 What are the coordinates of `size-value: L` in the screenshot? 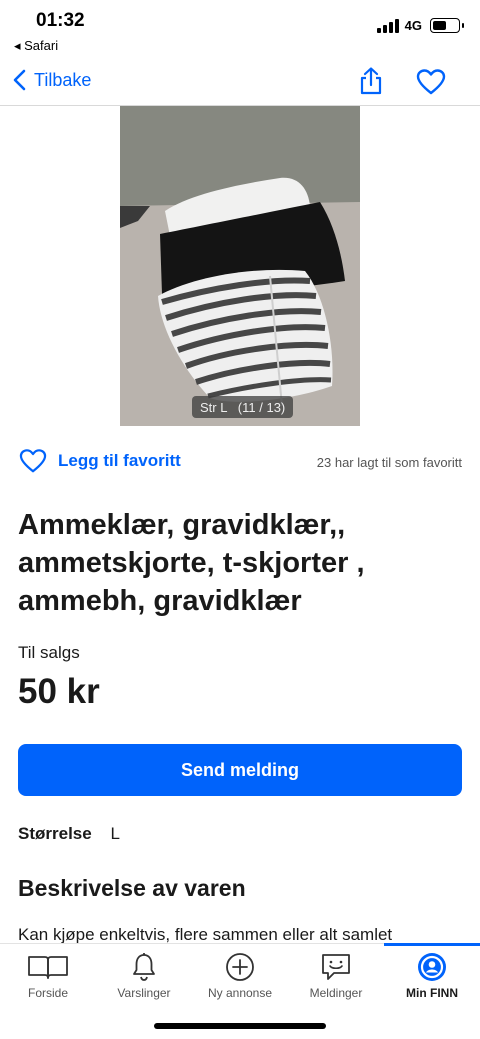 It's located at (115, 833).